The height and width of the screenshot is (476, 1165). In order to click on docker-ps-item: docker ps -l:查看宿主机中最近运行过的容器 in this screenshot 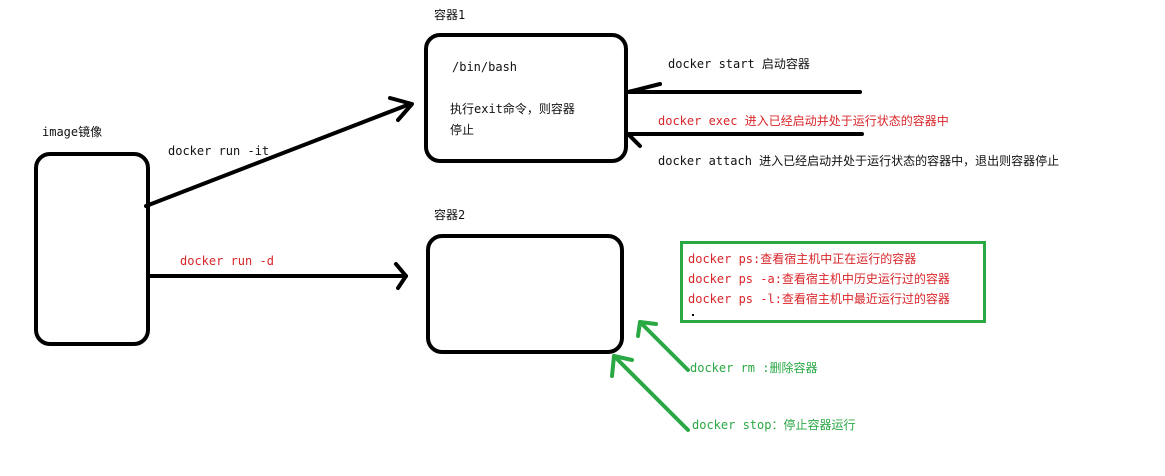, I will do `click(819, 299)`.